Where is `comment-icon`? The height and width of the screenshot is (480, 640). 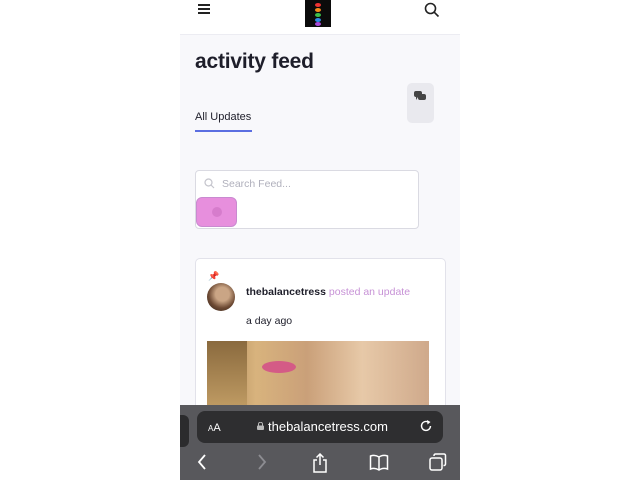 comment-icon is located at coordinates (420, 95).